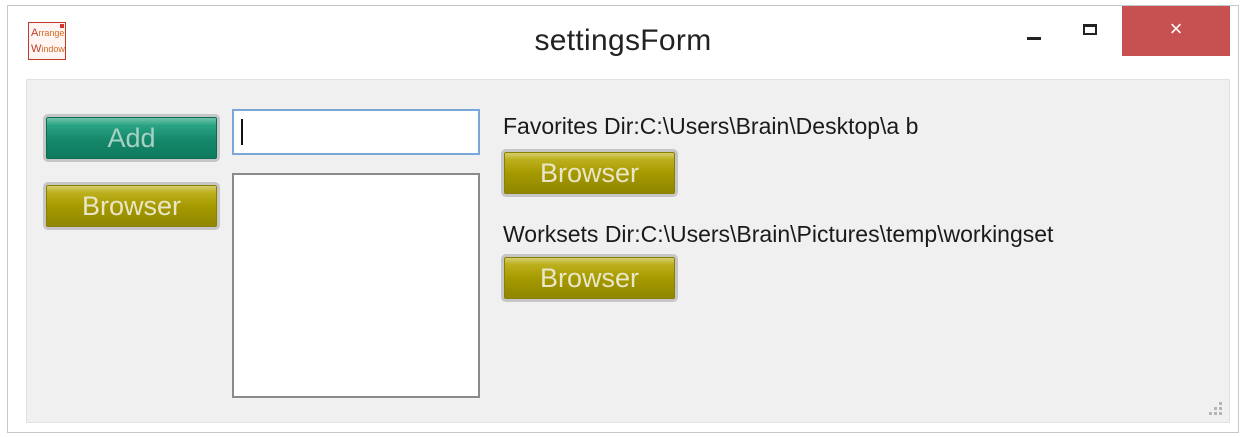 The image size is (1245, 437). I want to click on items-listbox, so click(356, 285).